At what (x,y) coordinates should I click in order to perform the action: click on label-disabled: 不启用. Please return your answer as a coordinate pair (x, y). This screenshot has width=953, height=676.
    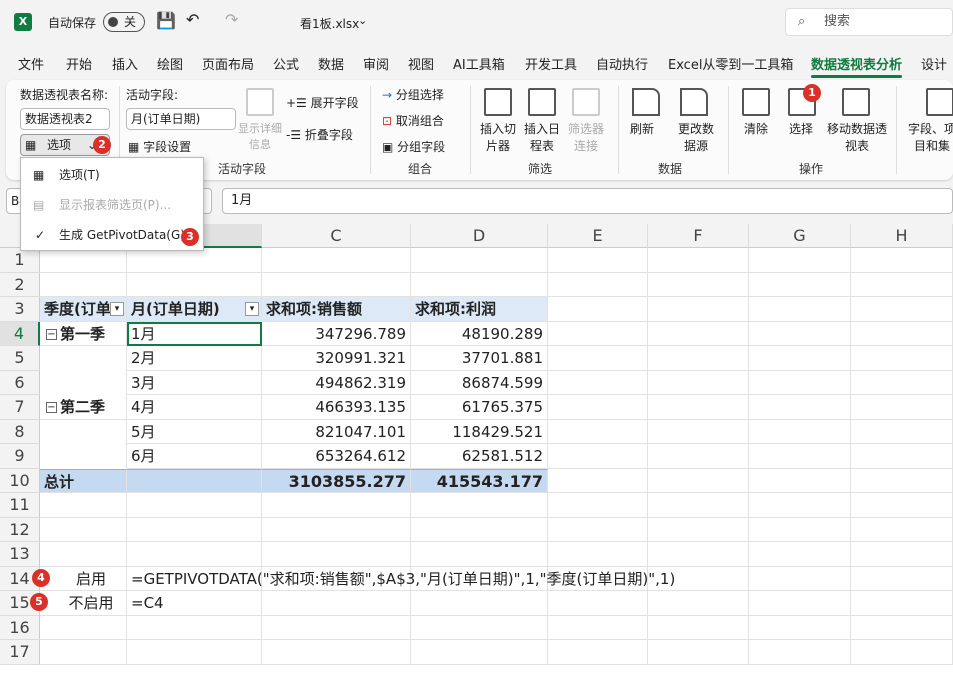
    Looking at the image, I should click on (83, 603).